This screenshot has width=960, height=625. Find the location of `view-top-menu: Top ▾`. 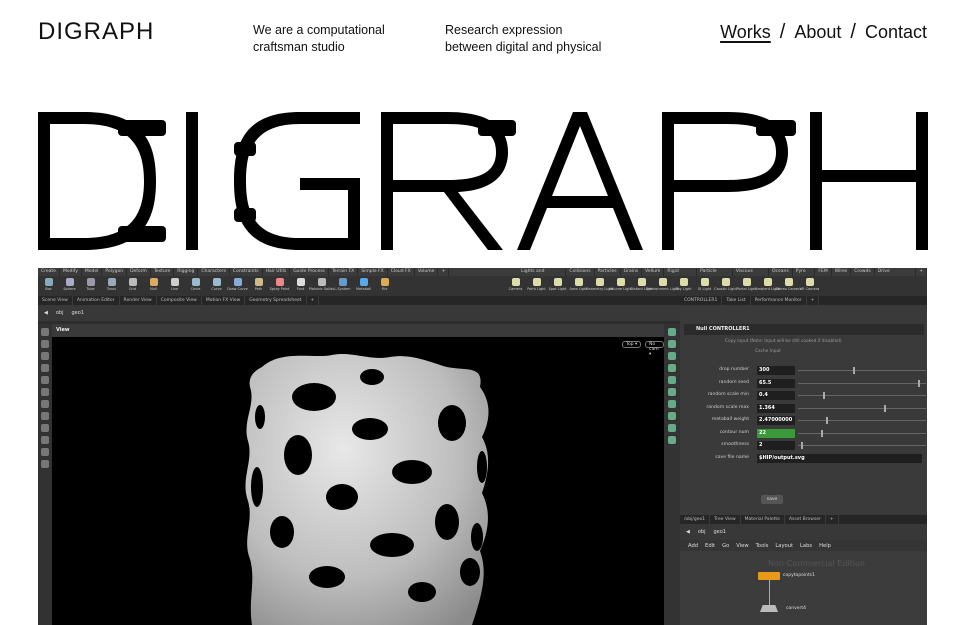

view-top-menu: Top ▾ is located at coordinates (632, 344).